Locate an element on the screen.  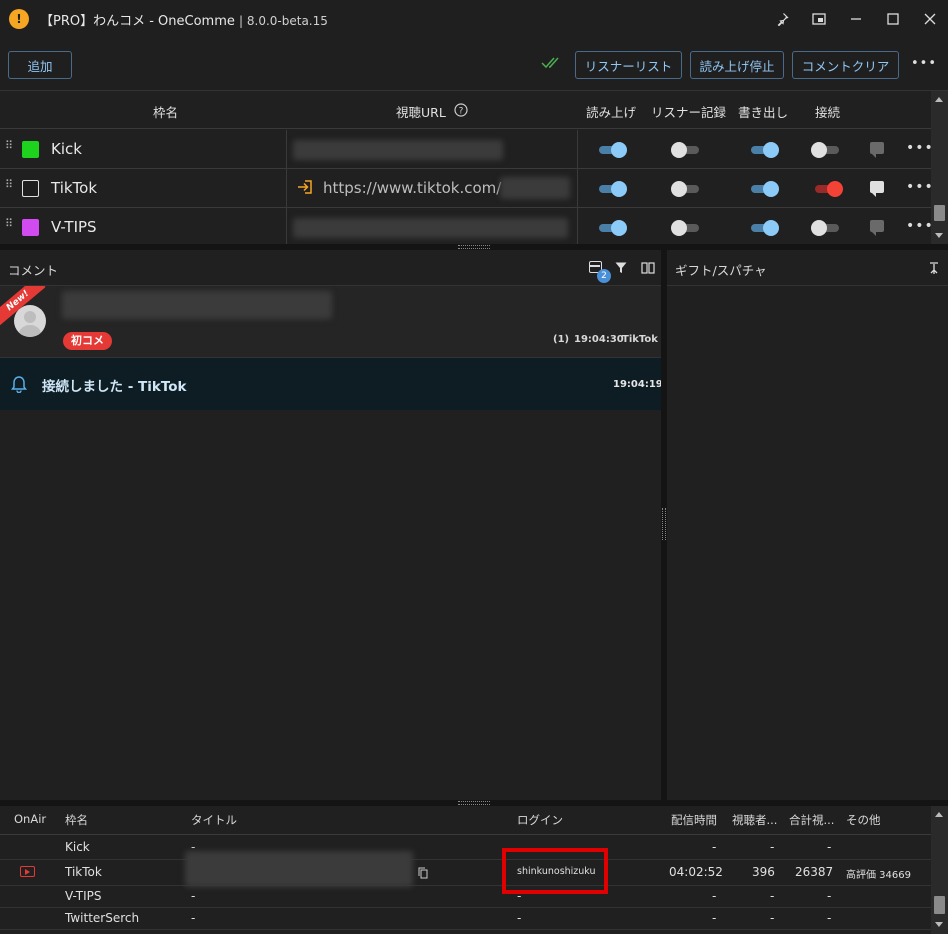
copy-icon is located at coordinates (423, 873).